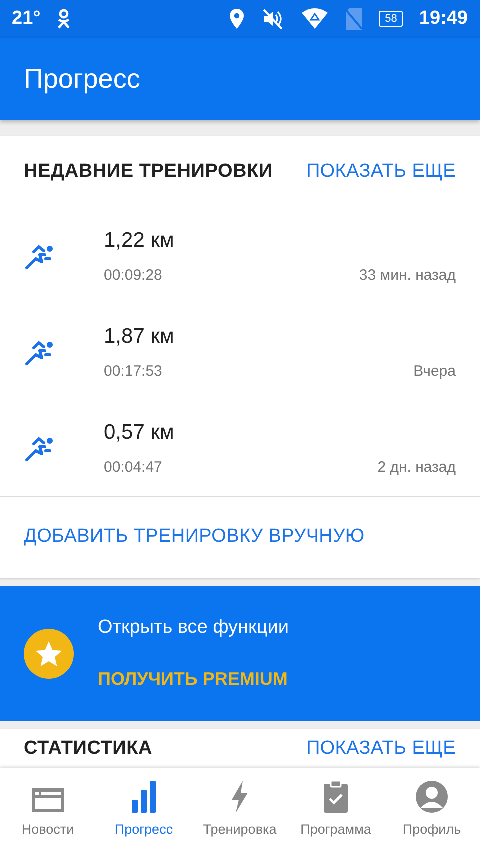 The height and width of the screenshot is (854, 480). What do you see at coordinates (144, 797) in the screenshot?
I see `bar-chart-icon` at bounding box center [144, 797].